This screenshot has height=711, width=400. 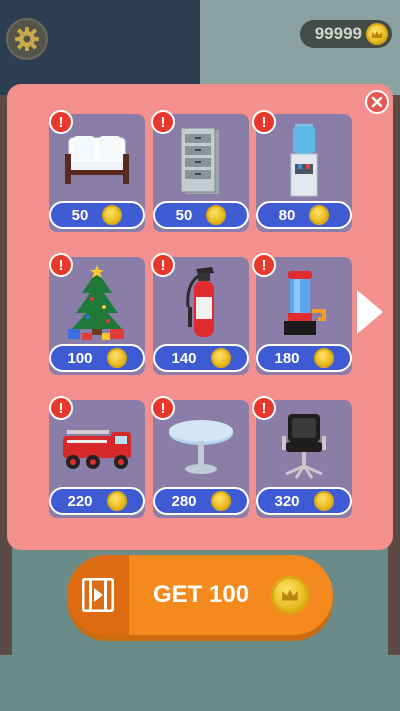 I want to click on price-value: 320, so click(x=287, y=501).